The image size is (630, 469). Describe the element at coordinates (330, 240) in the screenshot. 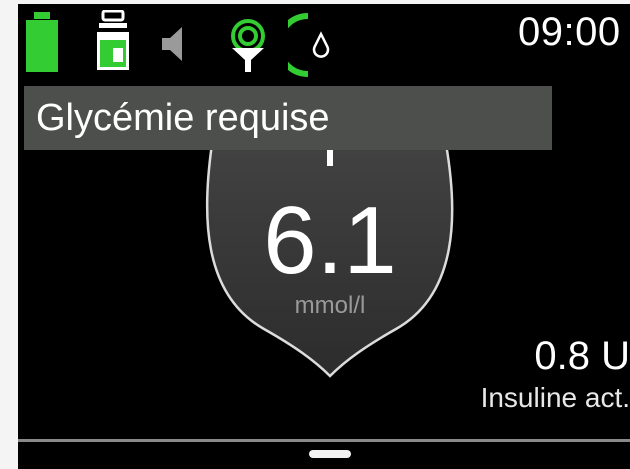

I see `glucose-value: 6.1` at that location.